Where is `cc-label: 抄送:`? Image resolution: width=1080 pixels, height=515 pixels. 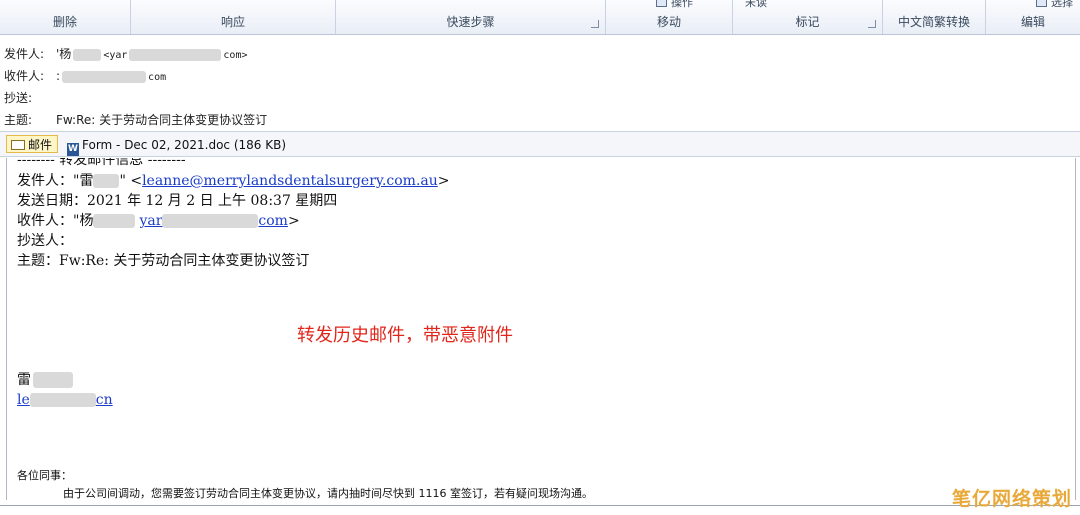 cc-label: 抄送: is located at coordinates (18, 98).